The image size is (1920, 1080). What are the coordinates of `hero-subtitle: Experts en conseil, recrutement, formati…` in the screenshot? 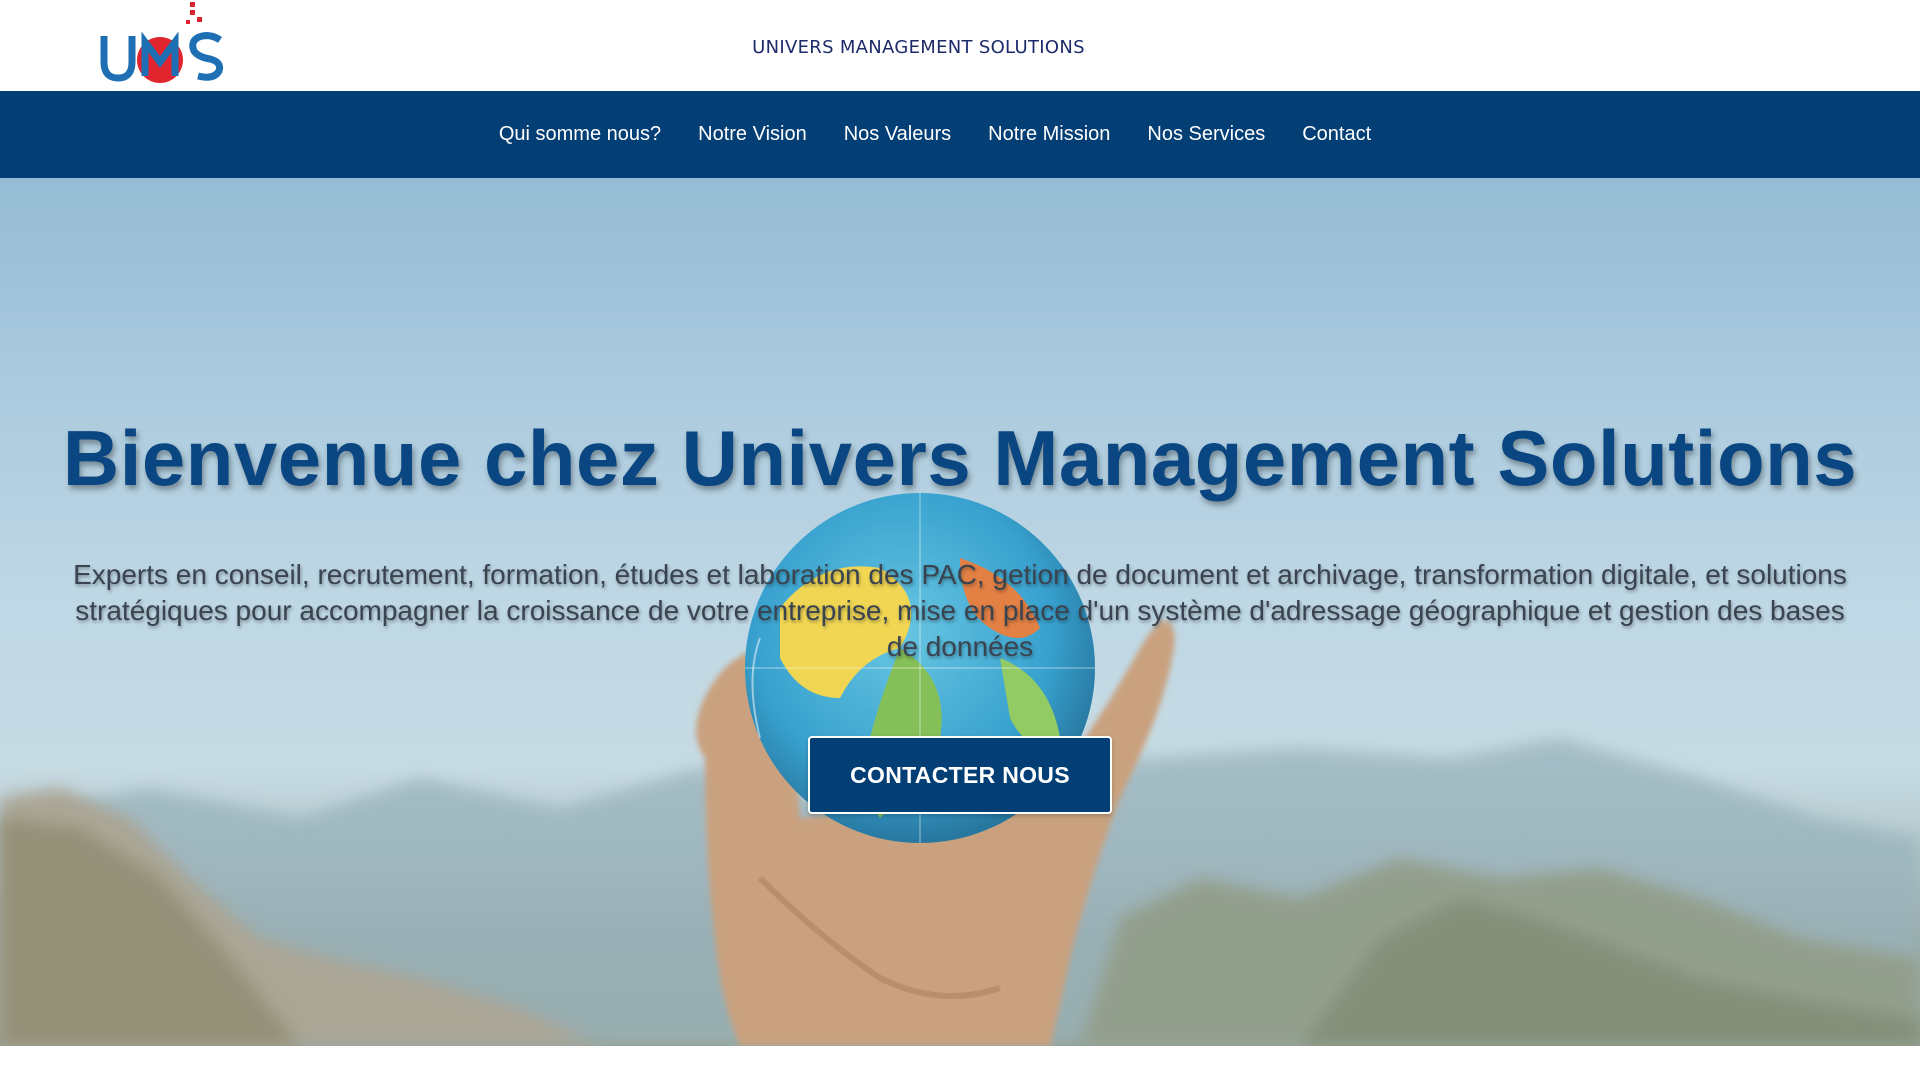 It's located at (960, 610).